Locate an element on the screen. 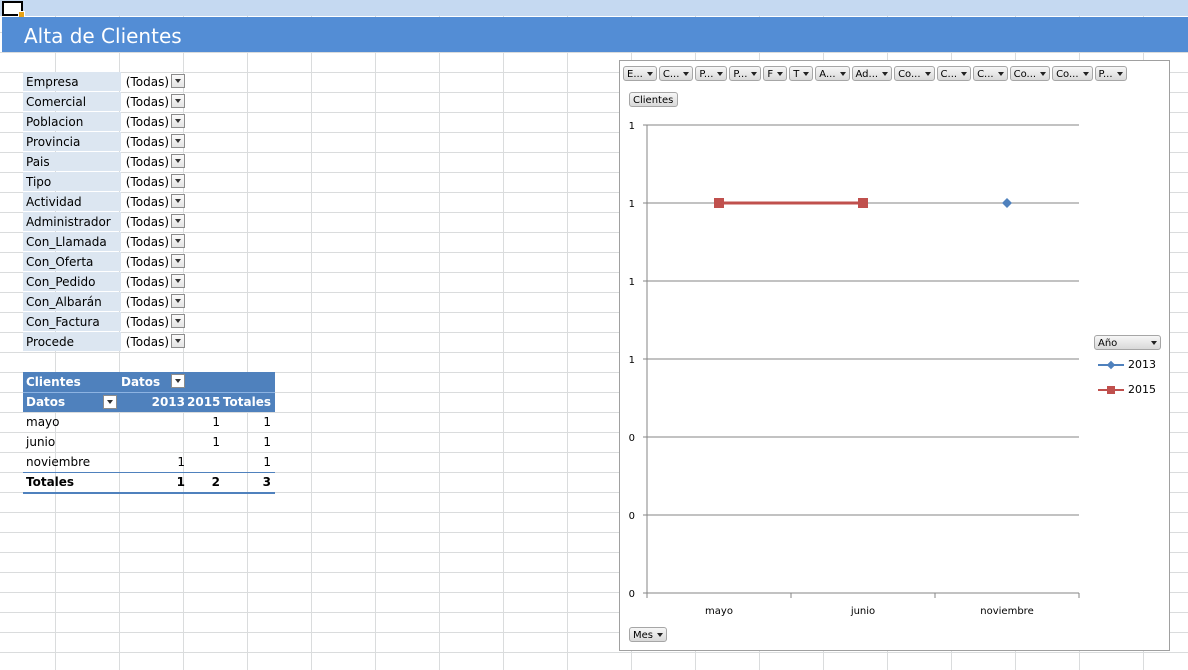  table-row: noviembre 1 1 is located at coordinates (149, 462).